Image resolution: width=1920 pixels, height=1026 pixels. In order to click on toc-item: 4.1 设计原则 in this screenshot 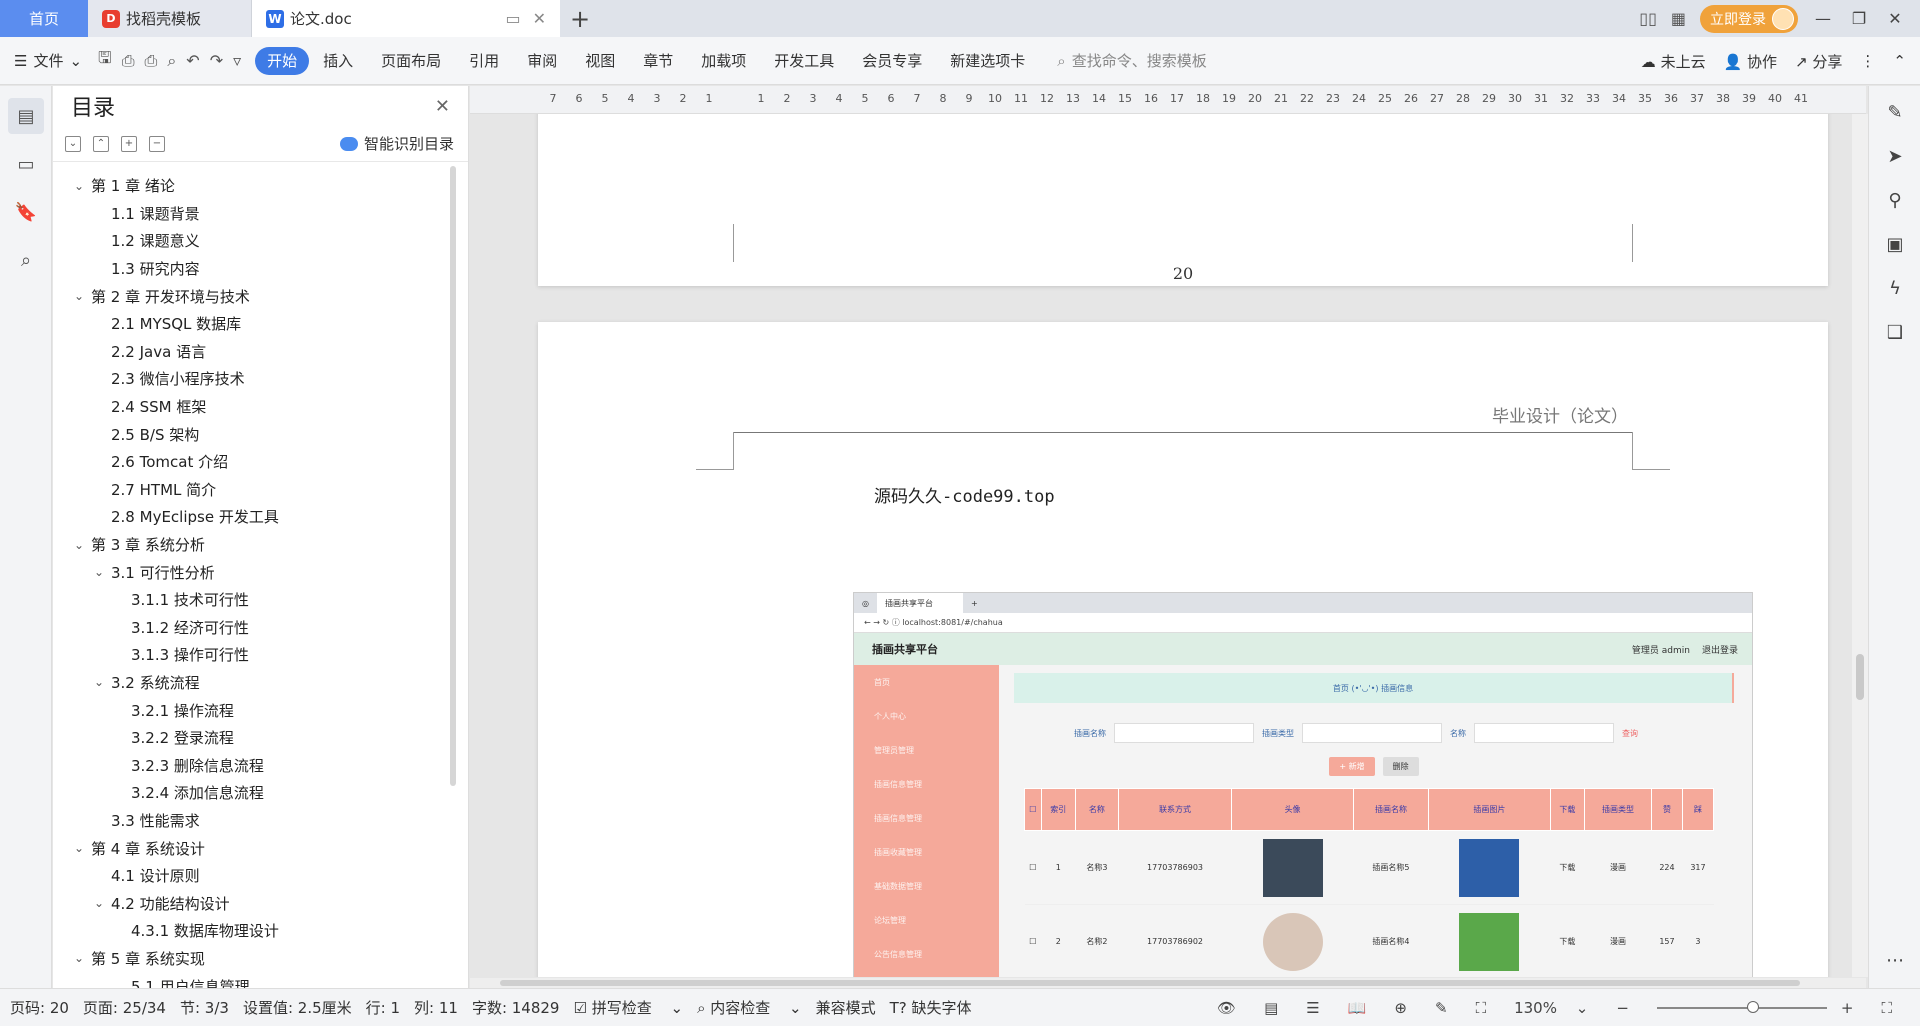, I will do `click(251, 876)`.